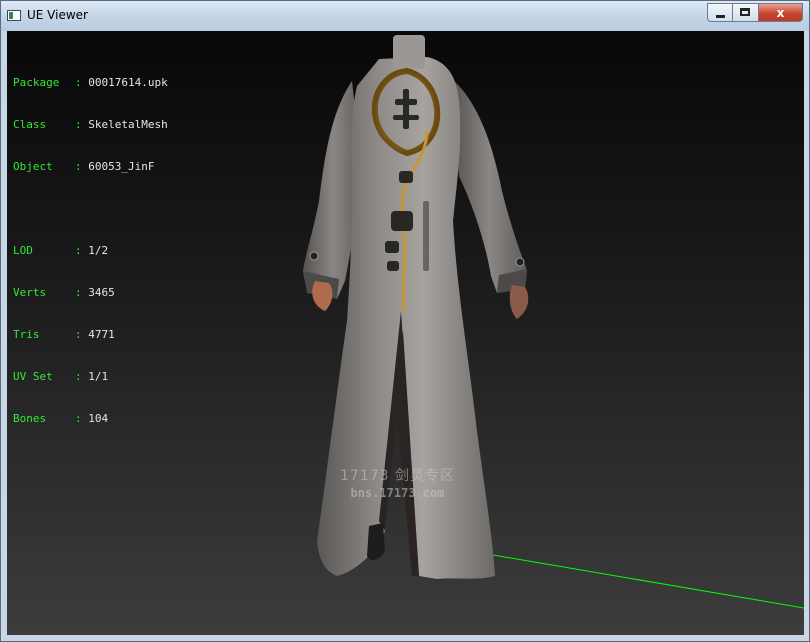 This screenshot has width=810, height=642. Describe the element at coordinates (33, 166) in the screenshot. I see `info-label: Object` at that location.